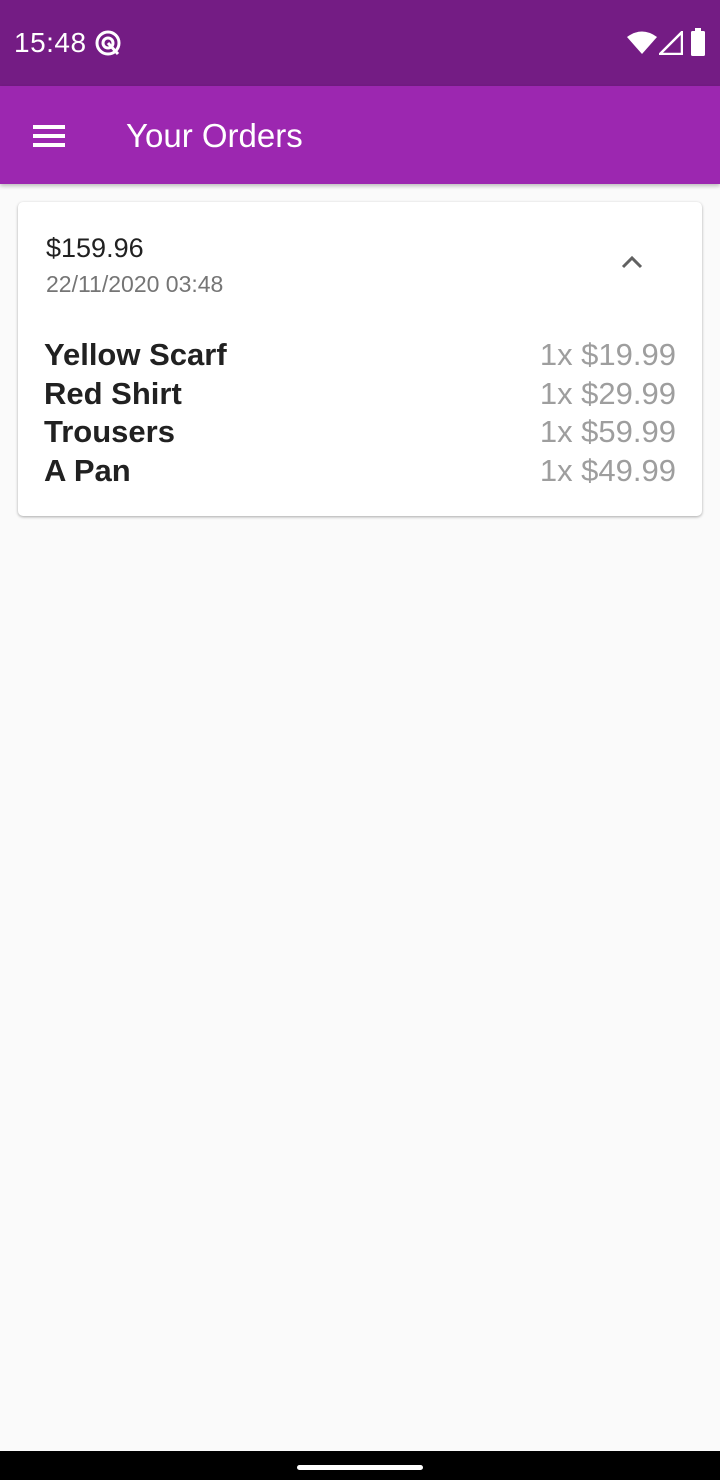  I want to click on notification-icon, so click(108, 43).